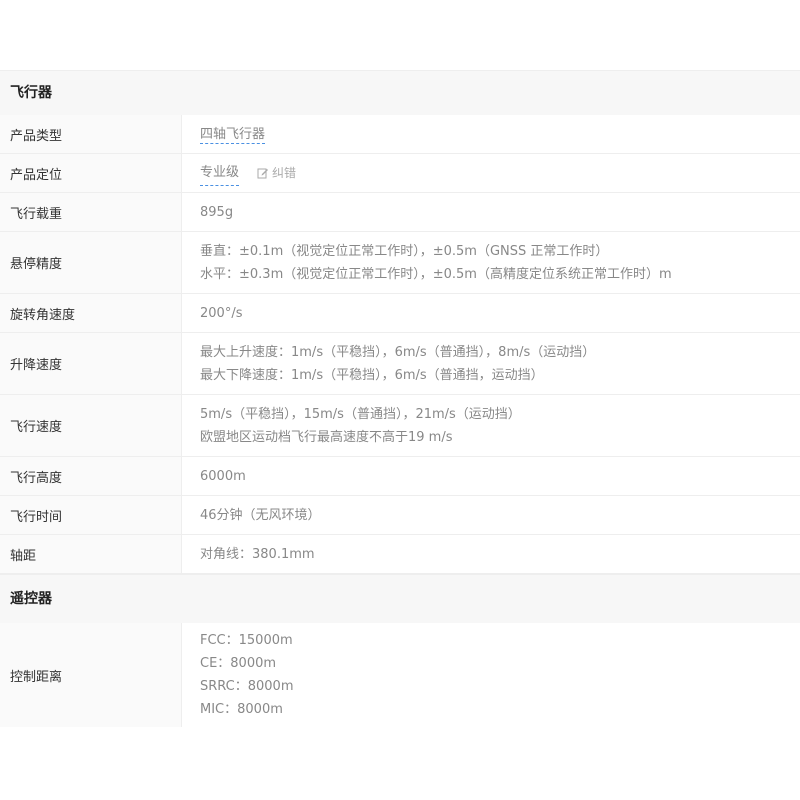  Describe the element at coordinates (263, 173) in the screenshot. I see `edit-icon` at that location.